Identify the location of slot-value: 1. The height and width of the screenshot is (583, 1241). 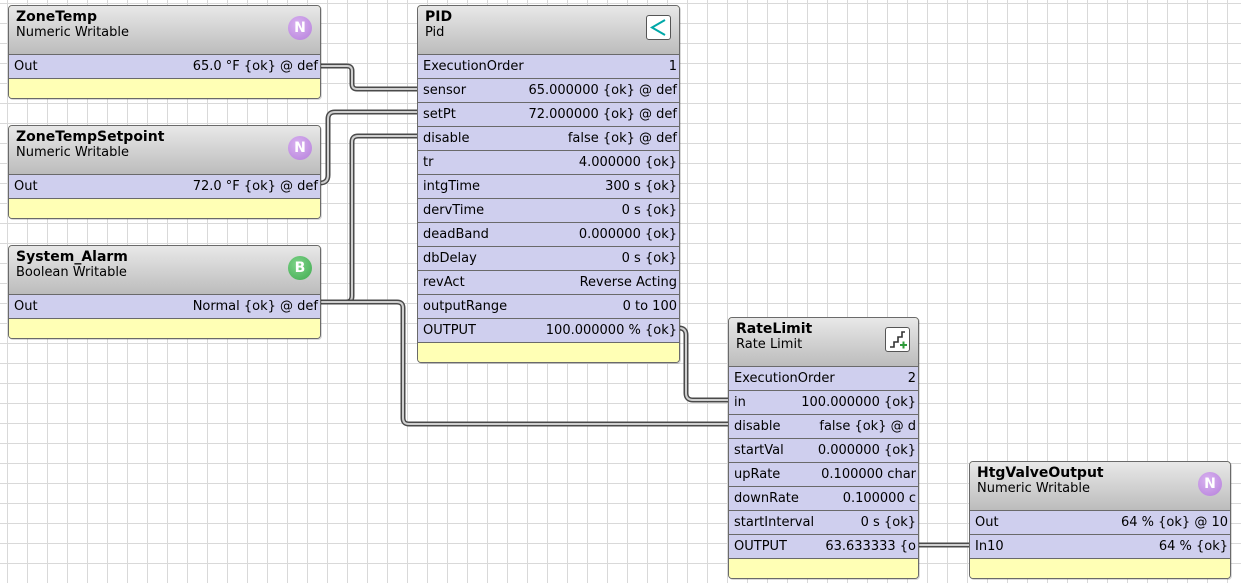
(672, 66).